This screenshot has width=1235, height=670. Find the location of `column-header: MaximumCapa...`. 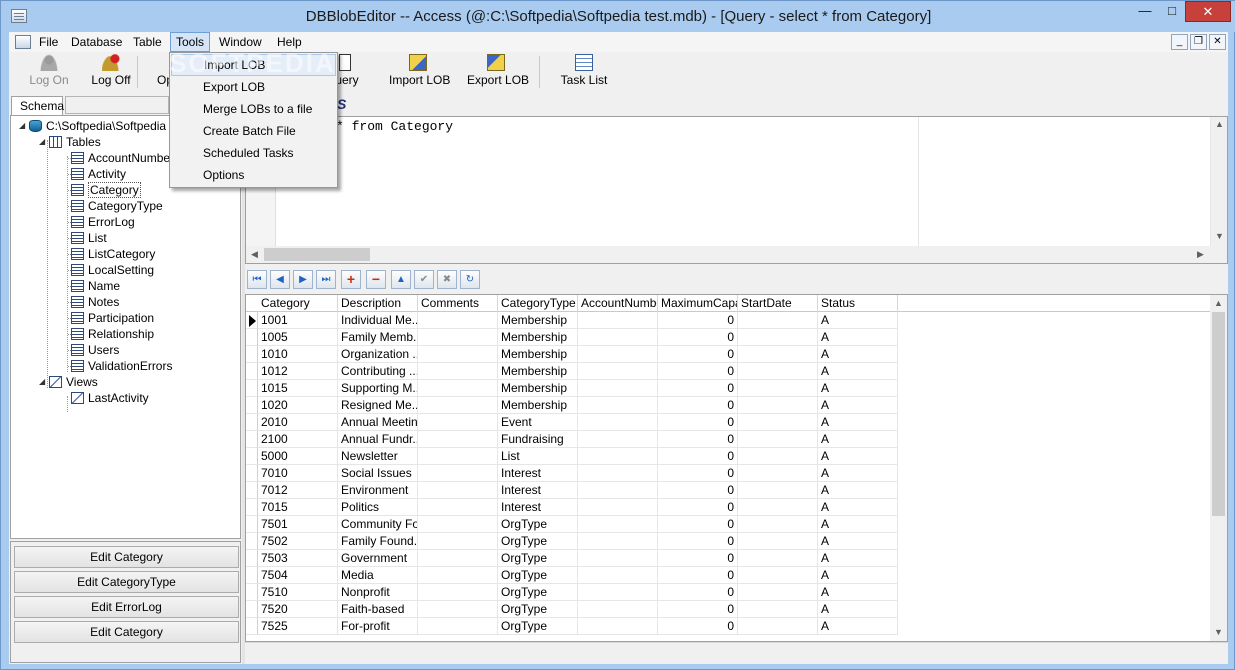

column-header: MaximumCapa... is located at coordinates (698, 303).